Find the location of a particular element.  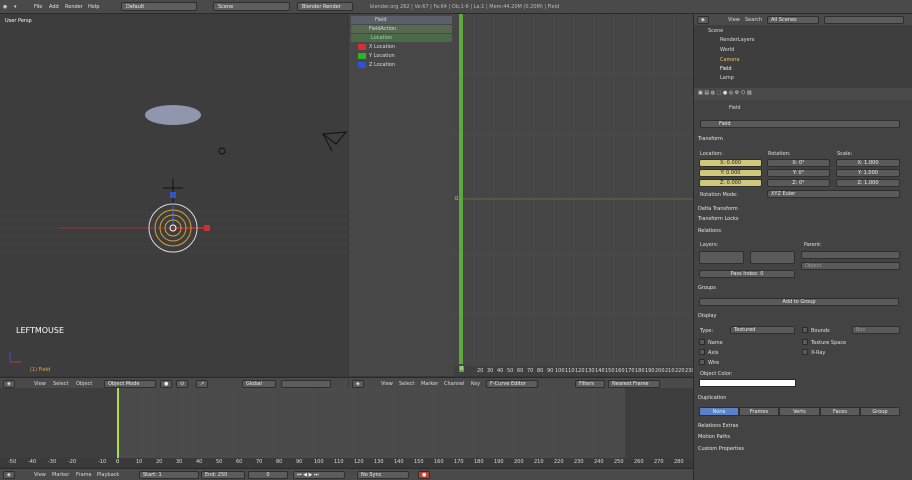

custom-properties-header: Custom Properties is located at coordinates (721, 449).